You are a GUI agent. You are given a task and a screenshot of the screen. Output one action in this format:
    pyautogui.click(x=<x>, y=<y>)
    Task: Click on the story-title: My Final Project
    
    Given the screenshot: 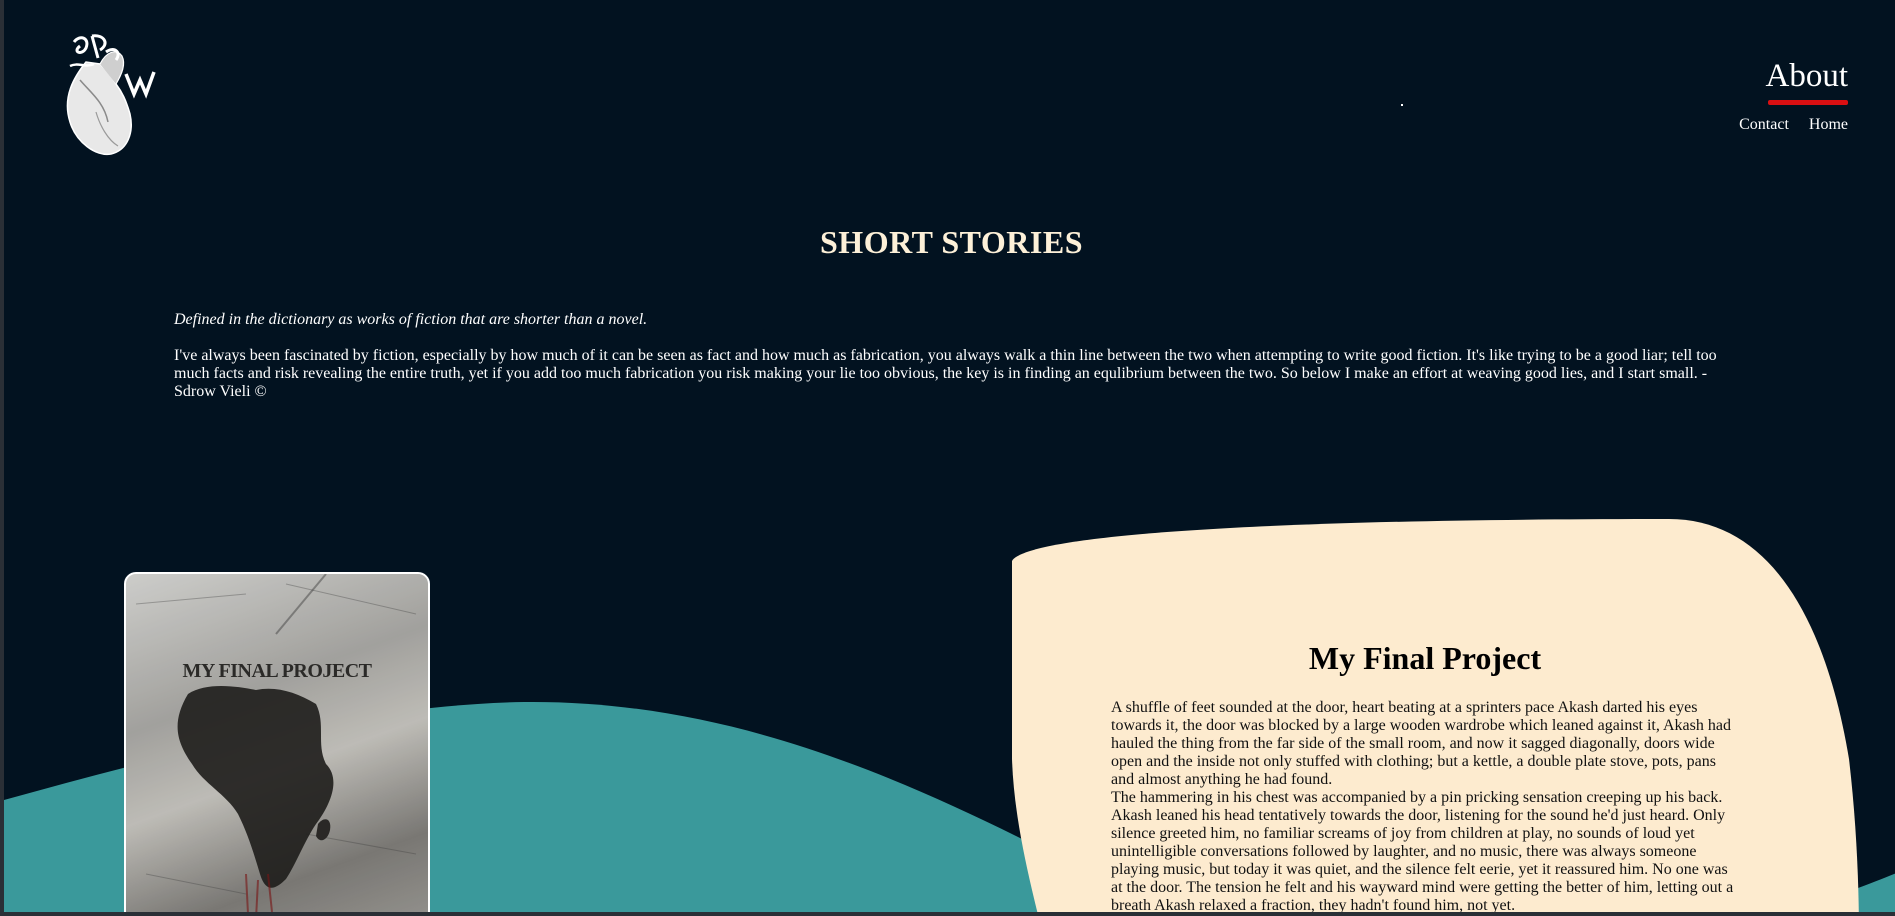 What is the action you would take?
    pyautogui.click(x=1425, y=658)
    